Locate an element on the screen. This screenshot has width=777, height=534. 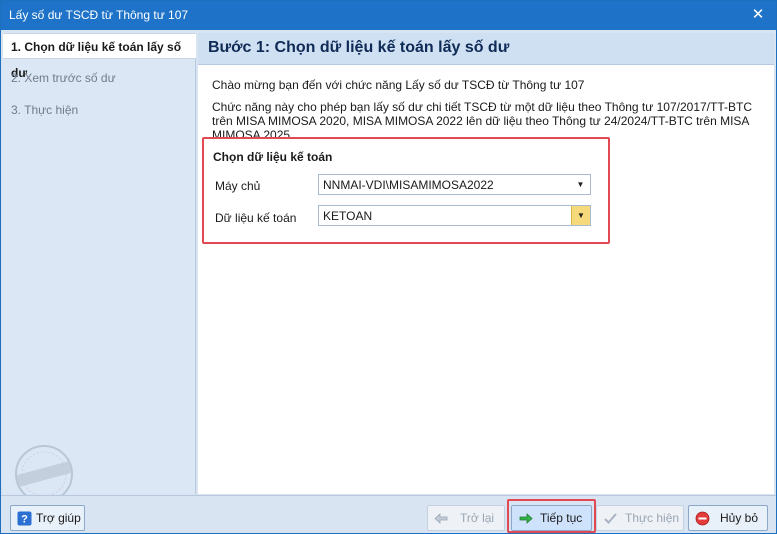
step-execute: 3. Thực hiện is located at coordinates (99, 110).